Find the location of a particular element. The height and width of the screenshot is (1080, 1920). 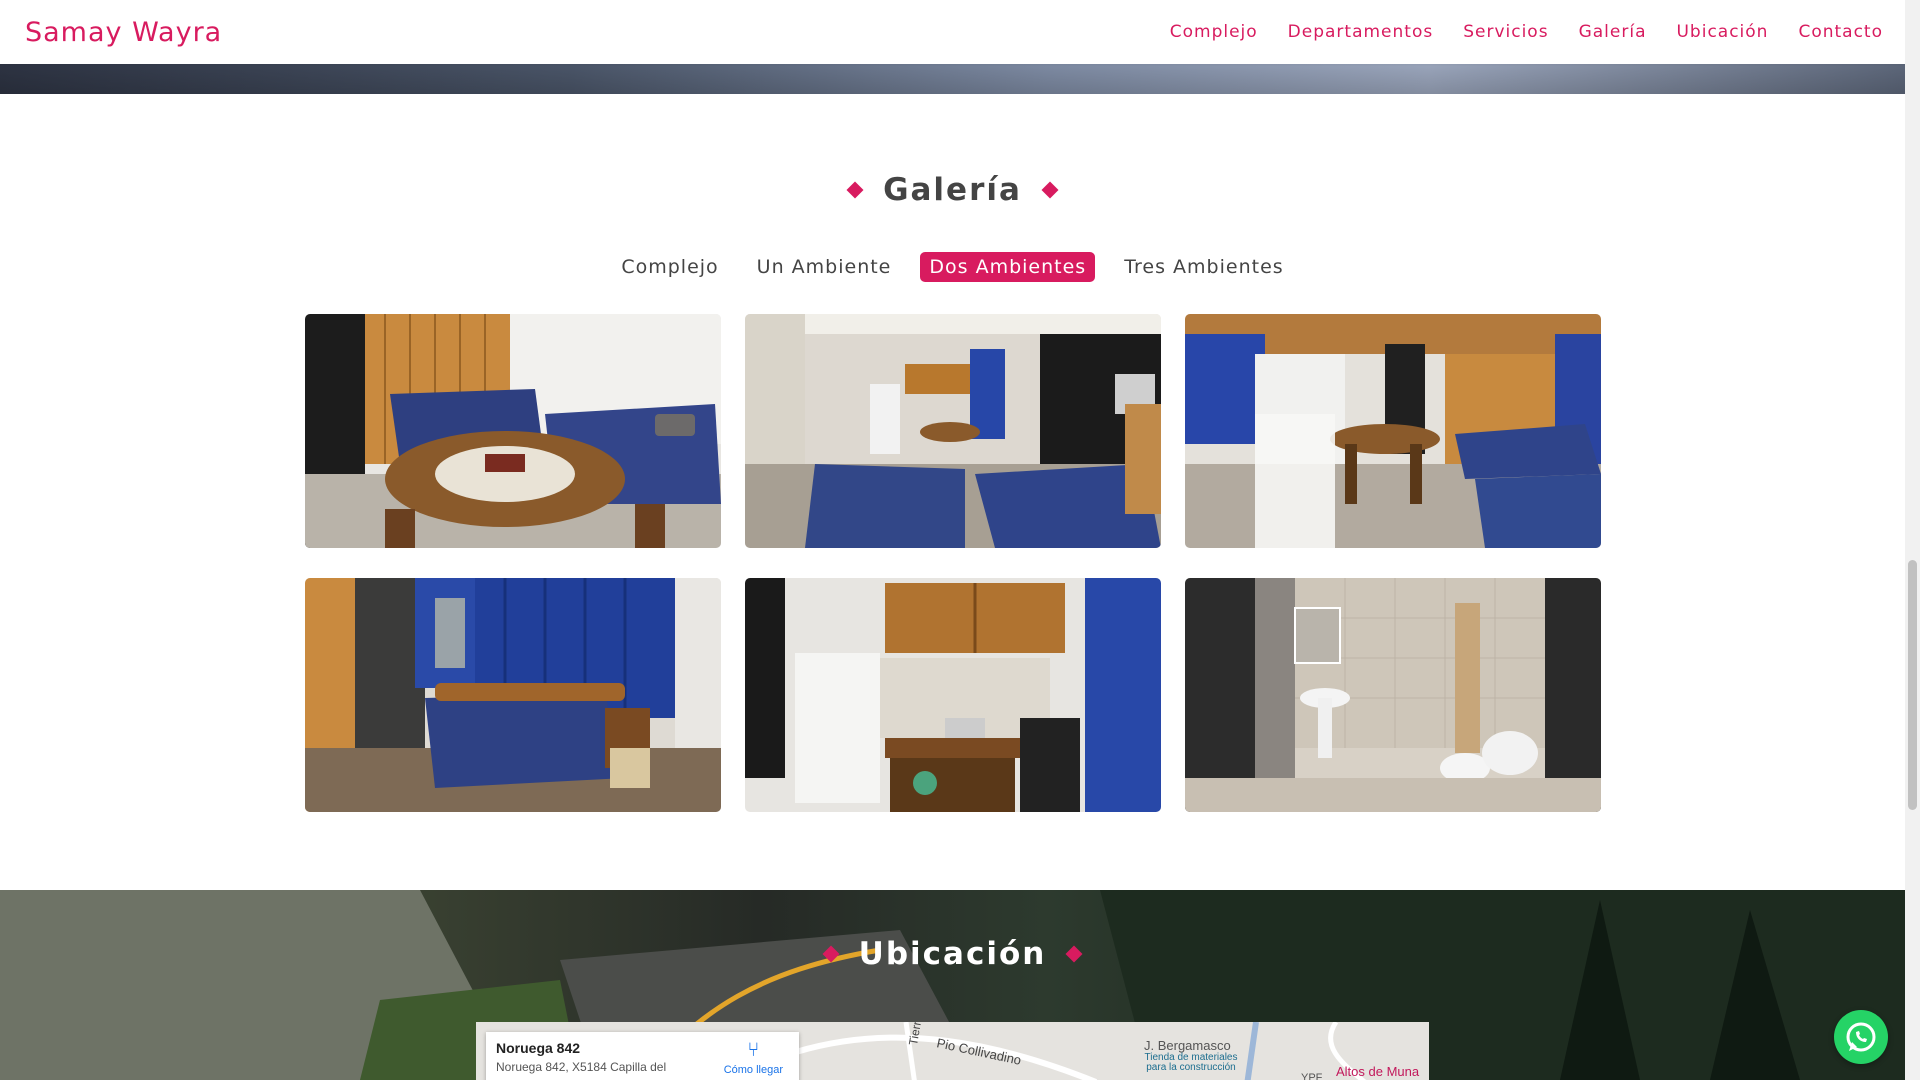

gallery-heading: Galería is located at coordinates (952, 190).